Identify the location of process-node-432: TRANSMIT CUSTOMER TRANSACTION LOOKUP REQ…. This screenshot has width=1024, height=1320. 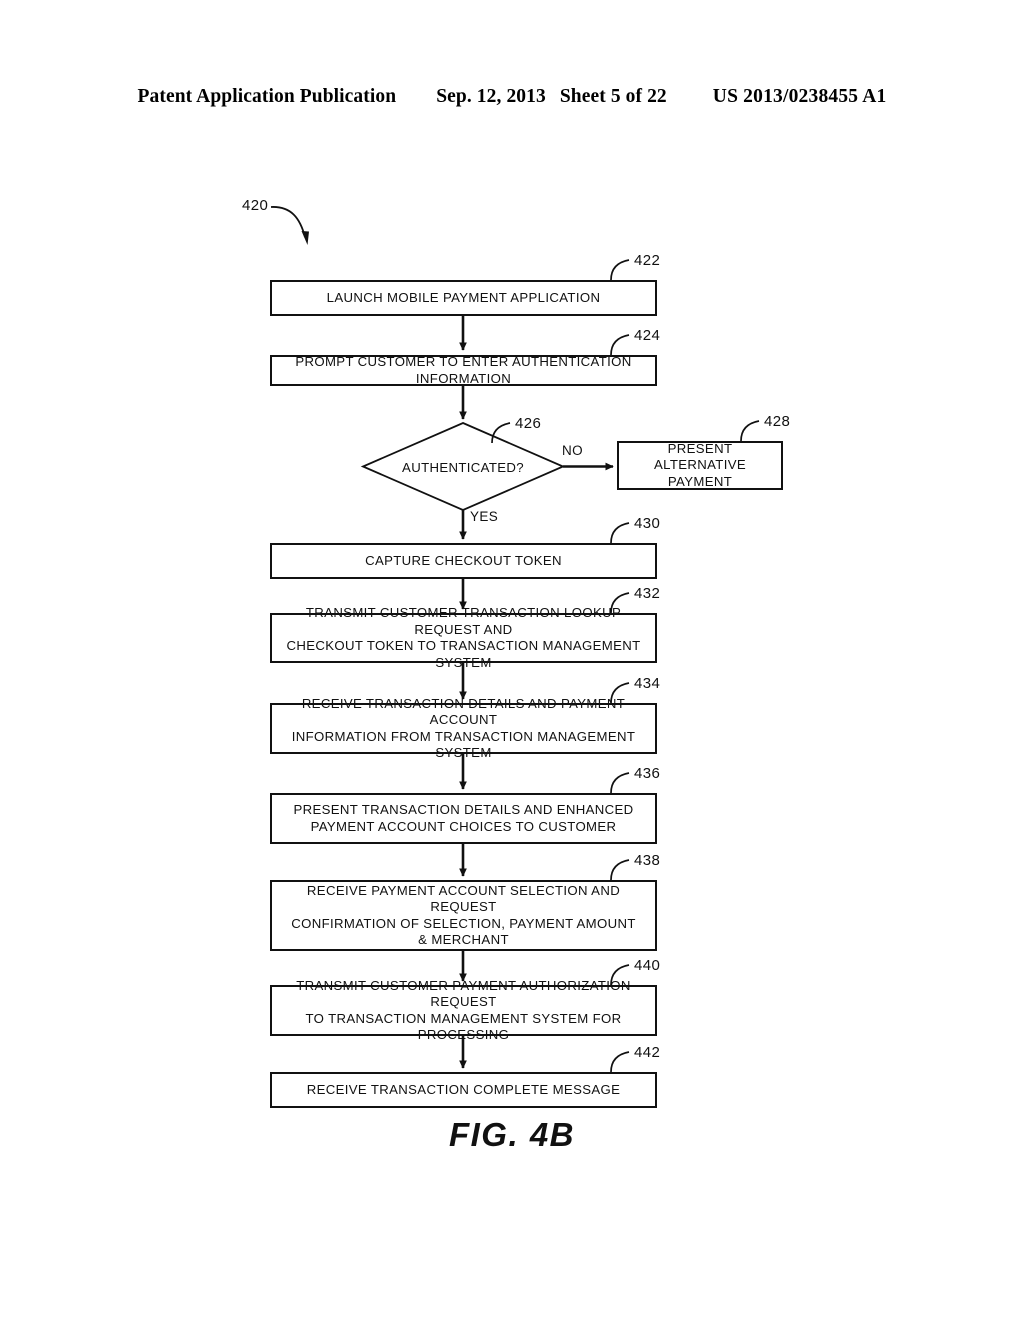
(463, 637).